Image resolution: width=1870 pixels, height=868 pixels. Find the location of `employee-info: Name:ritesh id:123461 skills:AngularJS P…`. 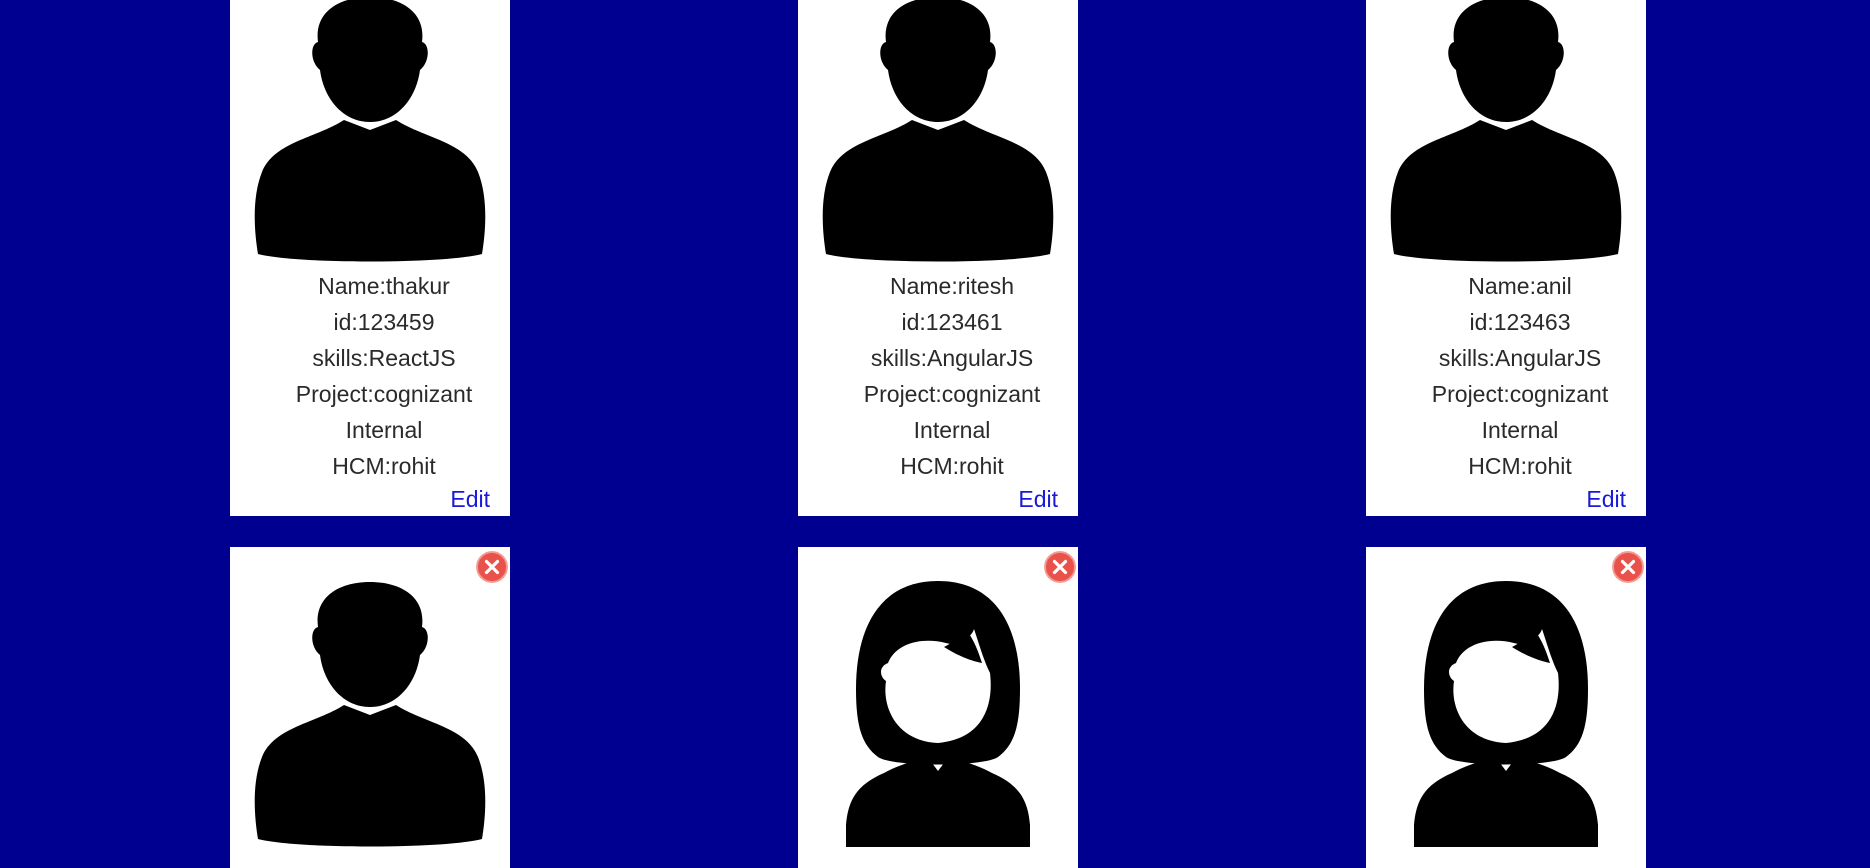

employee-info: Name:ritesh id:123461 skills:AngularJS P… is located at coordinates (938, 376).